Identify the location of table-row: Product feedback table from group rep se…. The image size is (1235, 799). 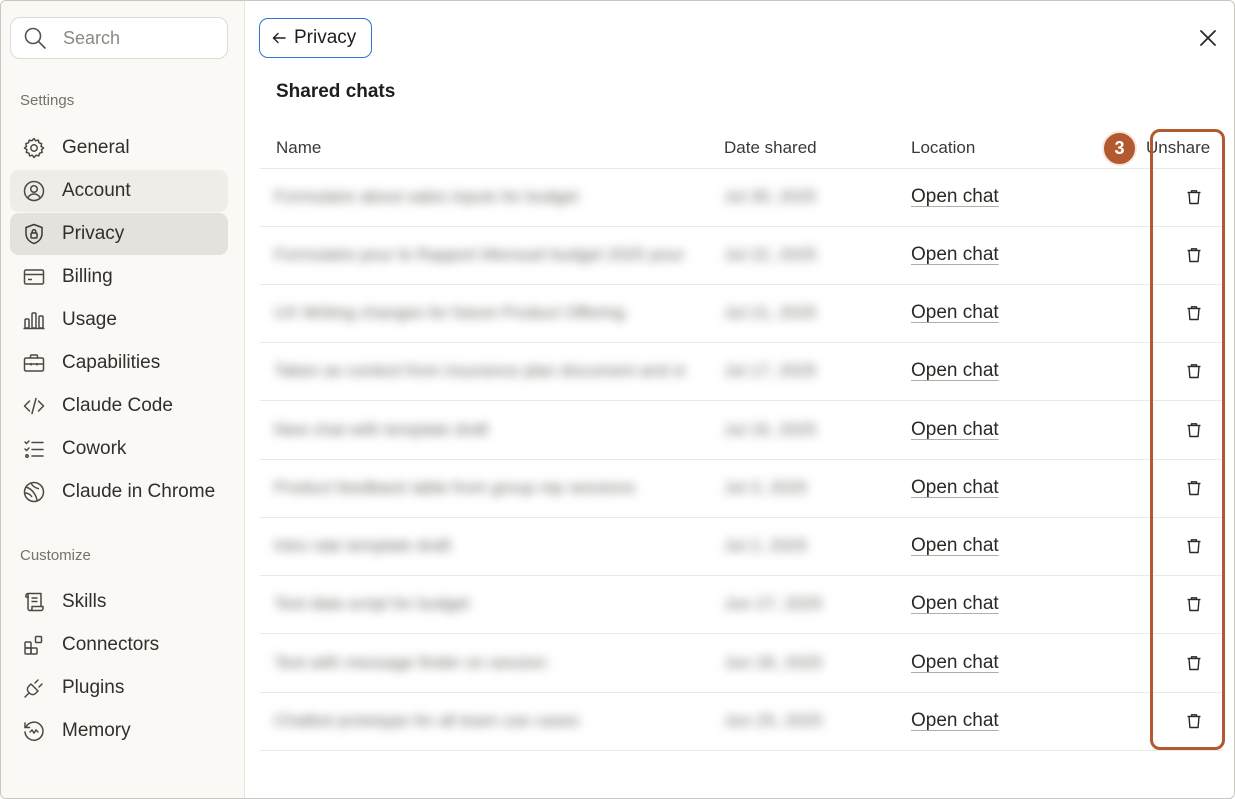
(741, 489).